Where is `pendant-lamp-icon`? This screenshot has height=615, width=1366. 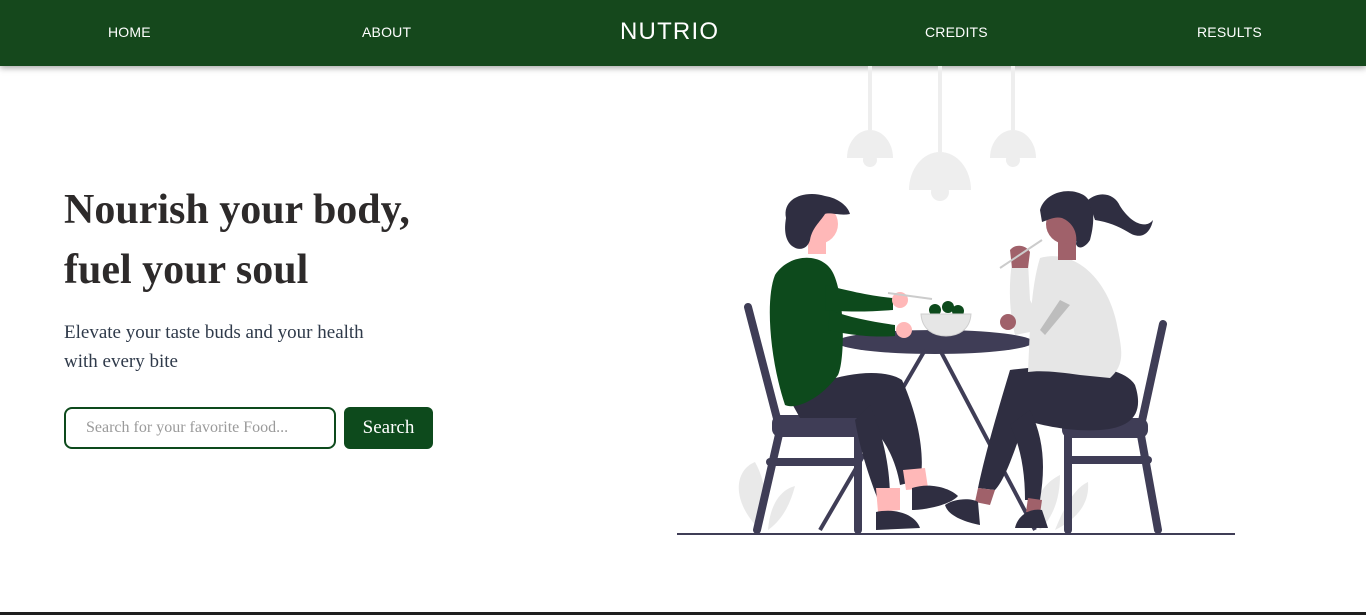
pendant-lamp-icon is located at coordinates (941, 133).